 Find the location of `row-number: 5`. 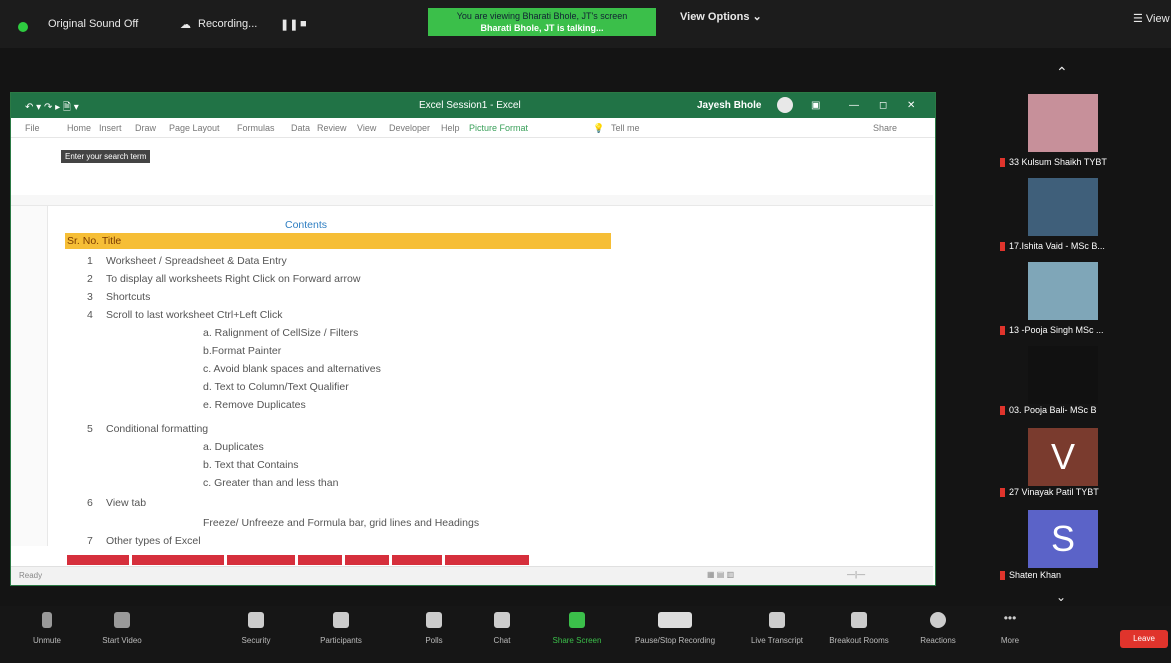

row-number: 5 is located at coordinates (90, 429).